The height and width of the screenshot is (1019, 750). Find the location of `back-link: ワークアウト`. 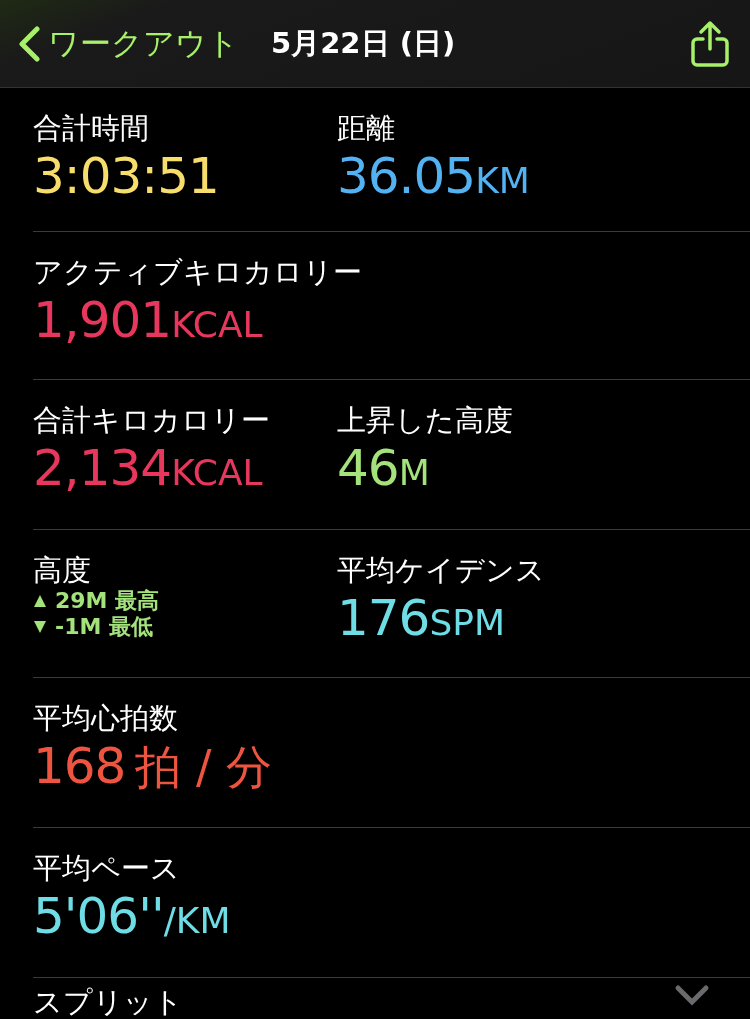

back-link: ワークアウト is located at coordinates (128, 43).